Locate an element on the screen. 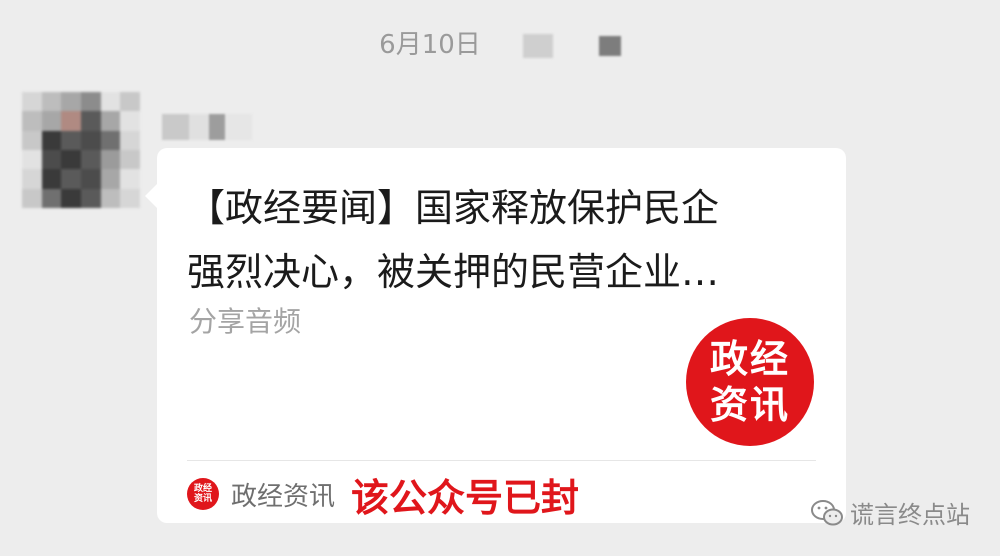 The height and width of the screenshot is (556, 1000). account-logo-text-top: 政经 is located at coordinates (749, 358).